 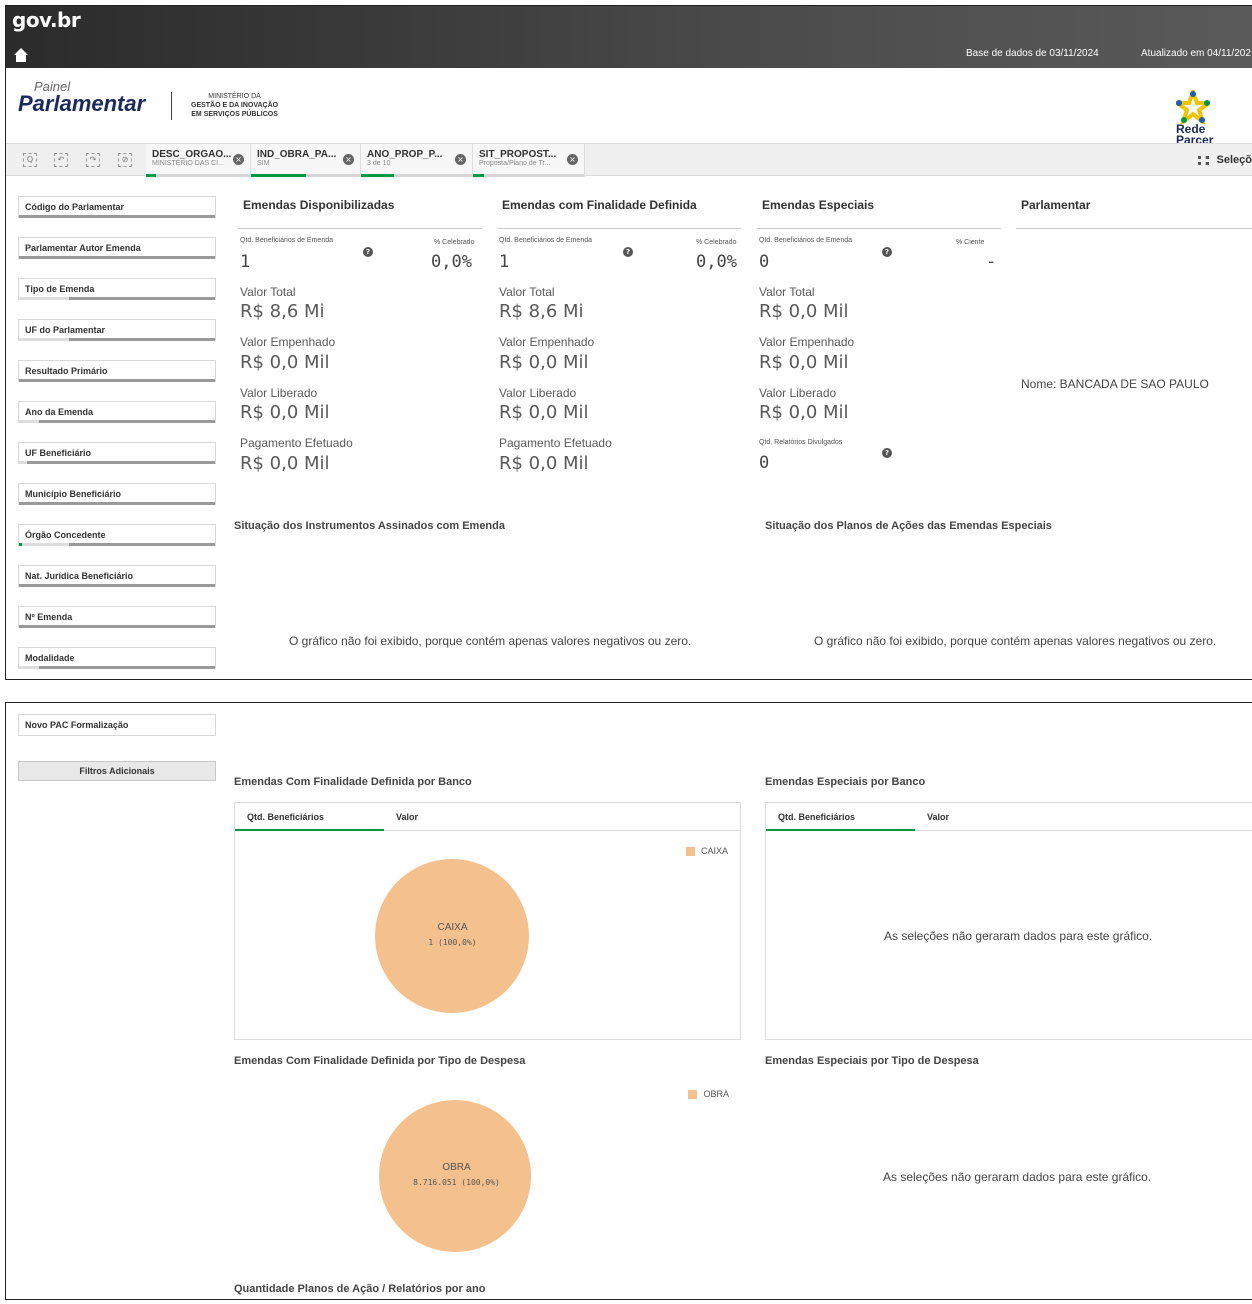 I want to click on banco-especiais-title: Emendas Especiais por Banco, so click(x=845, y=782).